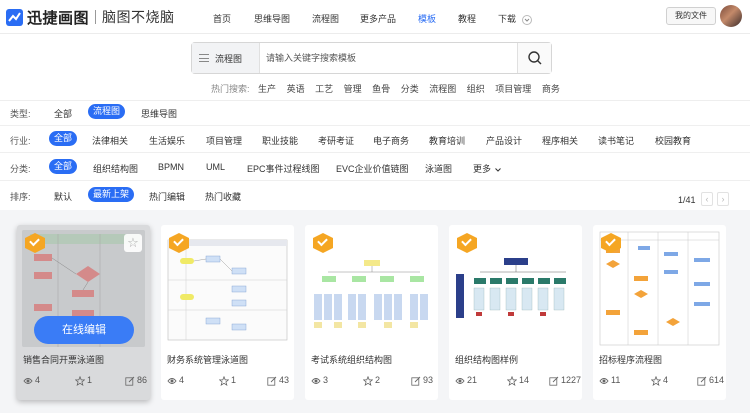 This screenshot has height=413, width=750. Describe the element at coordinates (486, 359) in the screenshot. I see `template-title: 组织结构图样例` at that location.